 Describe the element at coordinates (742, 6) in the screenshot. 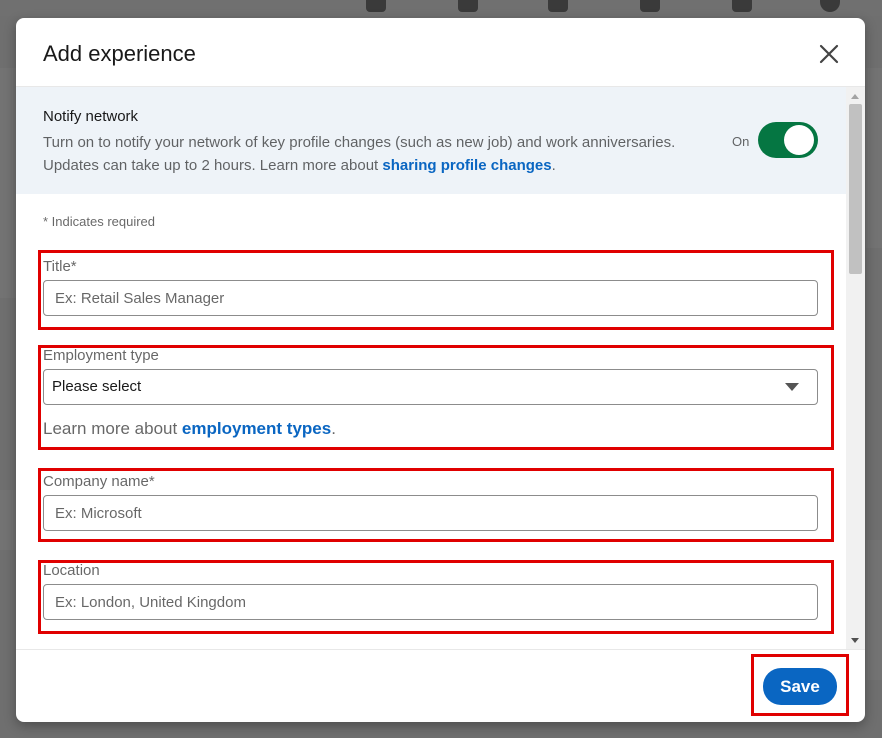

I see `notifications-icon` at that location.